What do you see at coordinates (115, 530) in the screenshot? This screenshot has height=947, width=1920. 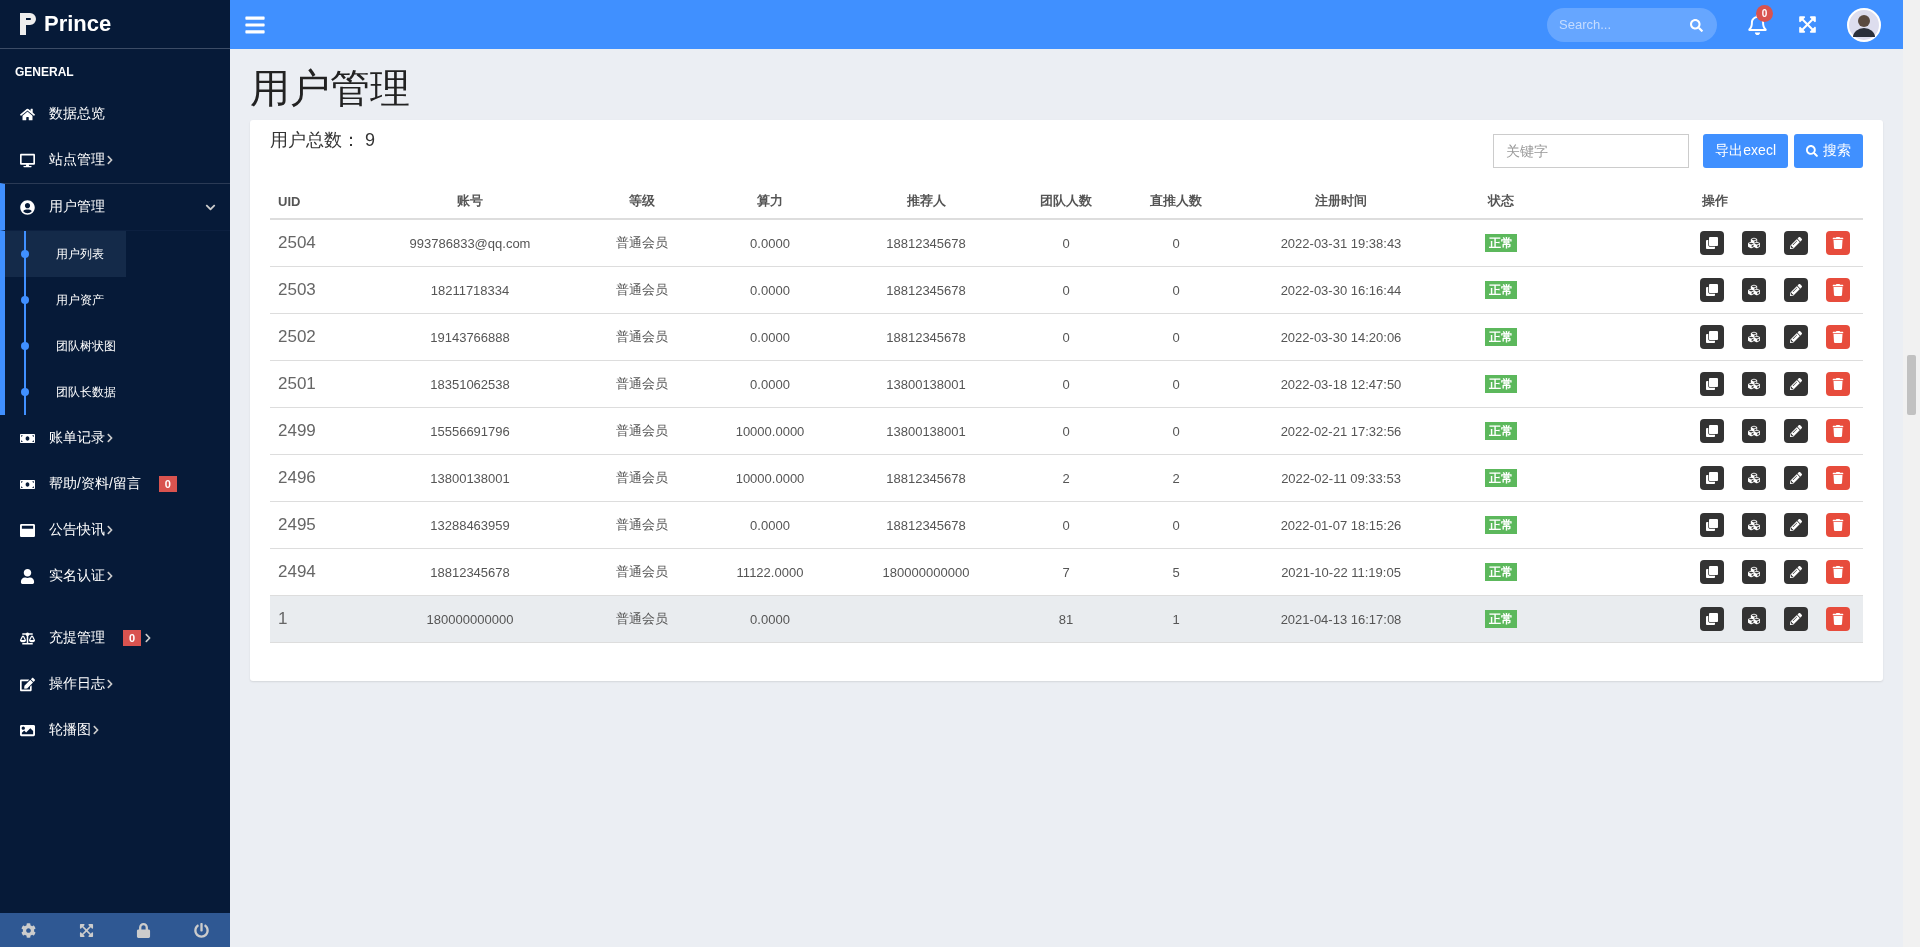 I see `sidebar-item: 公告快讯` at bounding box center [115, 530].